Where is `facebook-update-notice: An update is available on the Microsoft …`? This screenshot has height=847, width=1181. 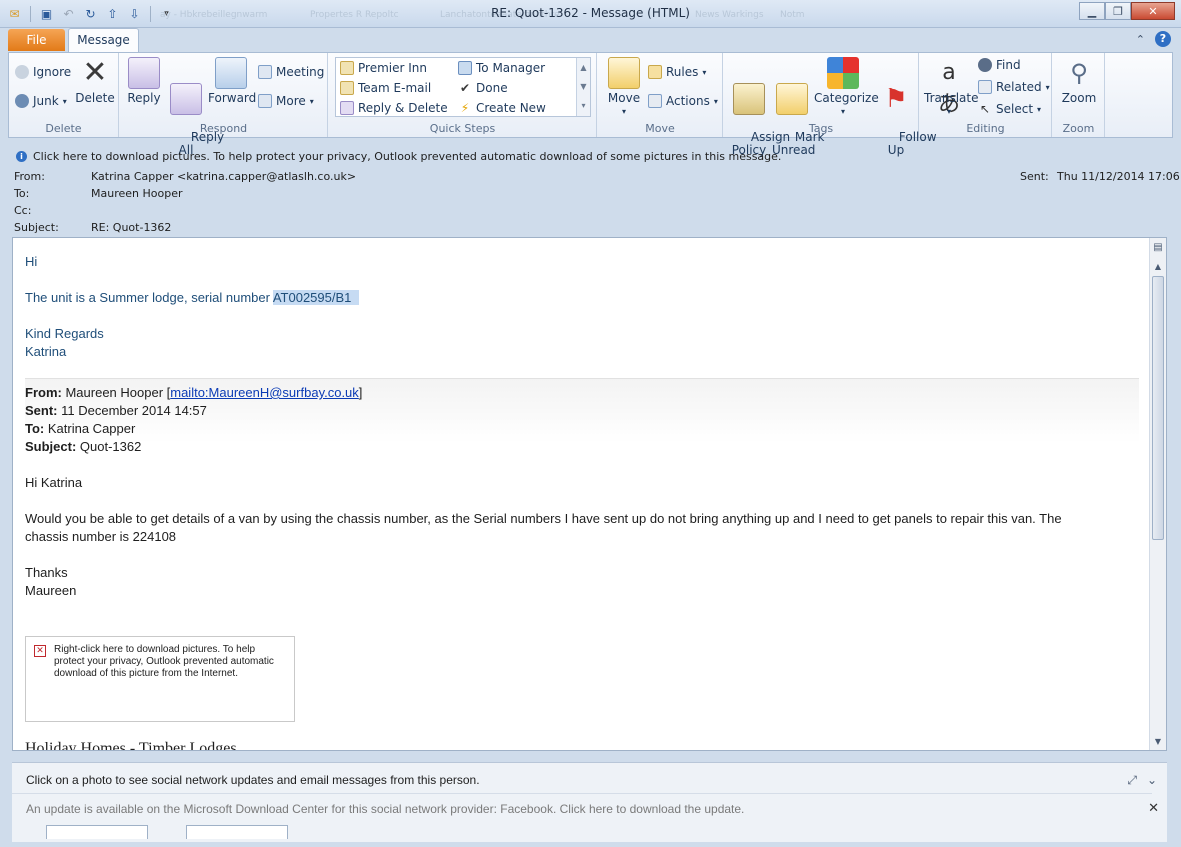 facebook-update-notice: An update is available on the Microsoft … is located at coordinates (385, 809).